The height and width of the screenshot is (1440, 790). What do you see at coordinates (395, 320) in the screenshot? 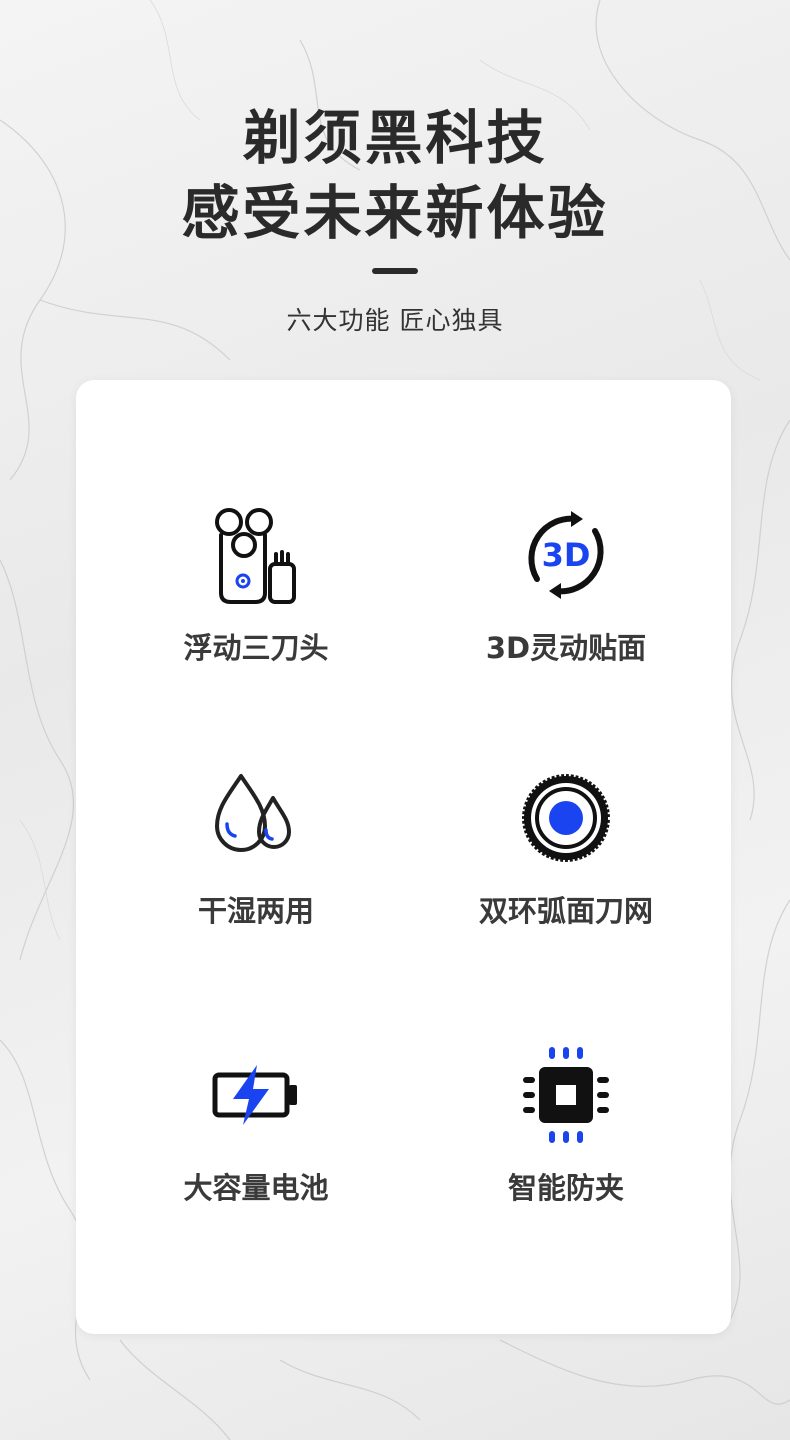
I see `subtitle: 六大功能 匠心独具` at bounding box center [395, 320].